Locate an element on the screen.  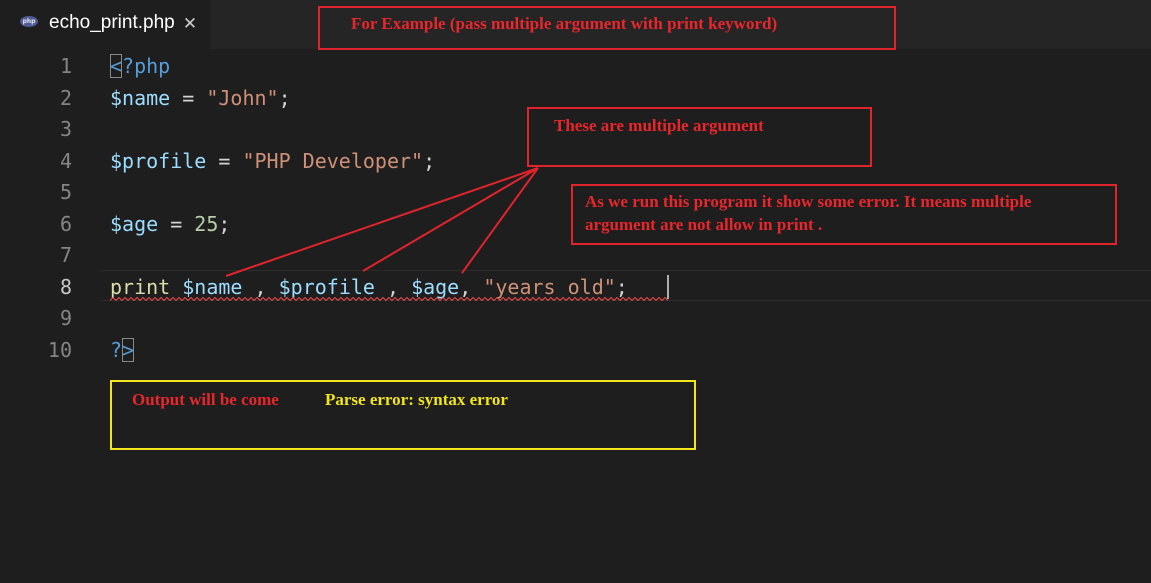
annotation-arrows is located at coordinates (382, 222).